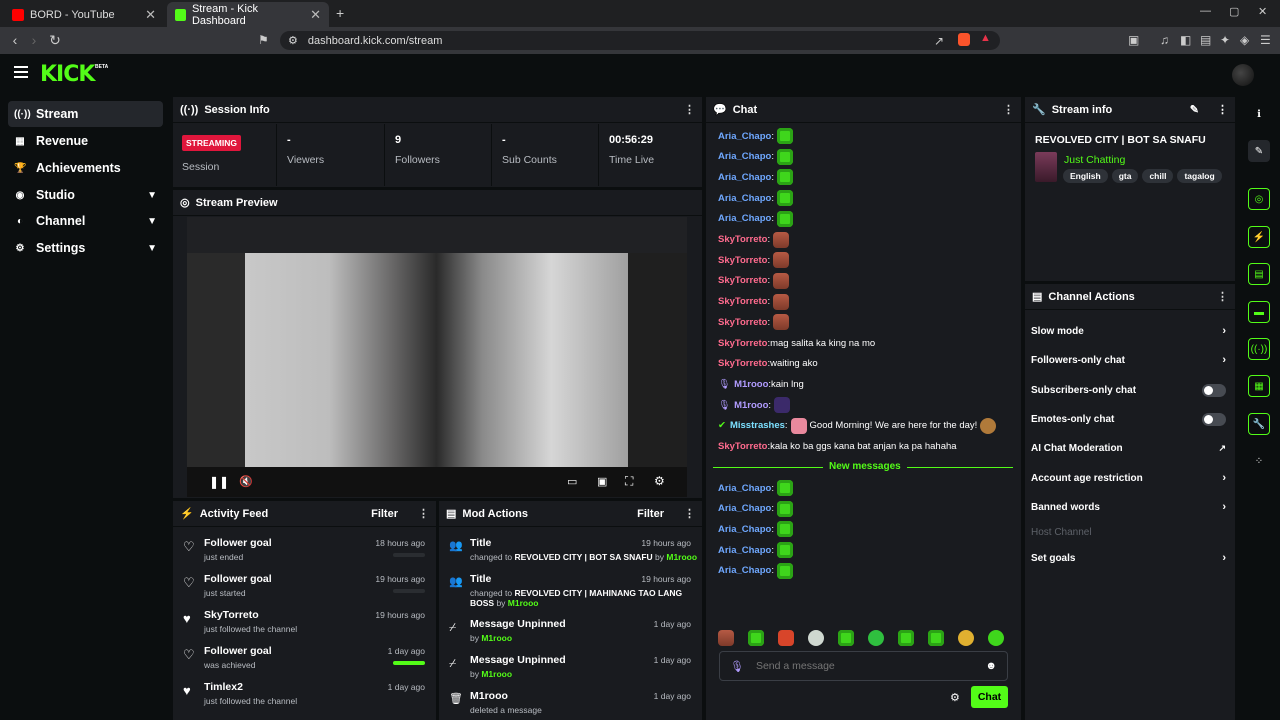 This screenshot has height=720, width=1280. What do you see at coordinates (85, 141) in the screenshot?
I see `sidebar-item-revenue: ▦ Revenue` at bounding box center [85, 141].